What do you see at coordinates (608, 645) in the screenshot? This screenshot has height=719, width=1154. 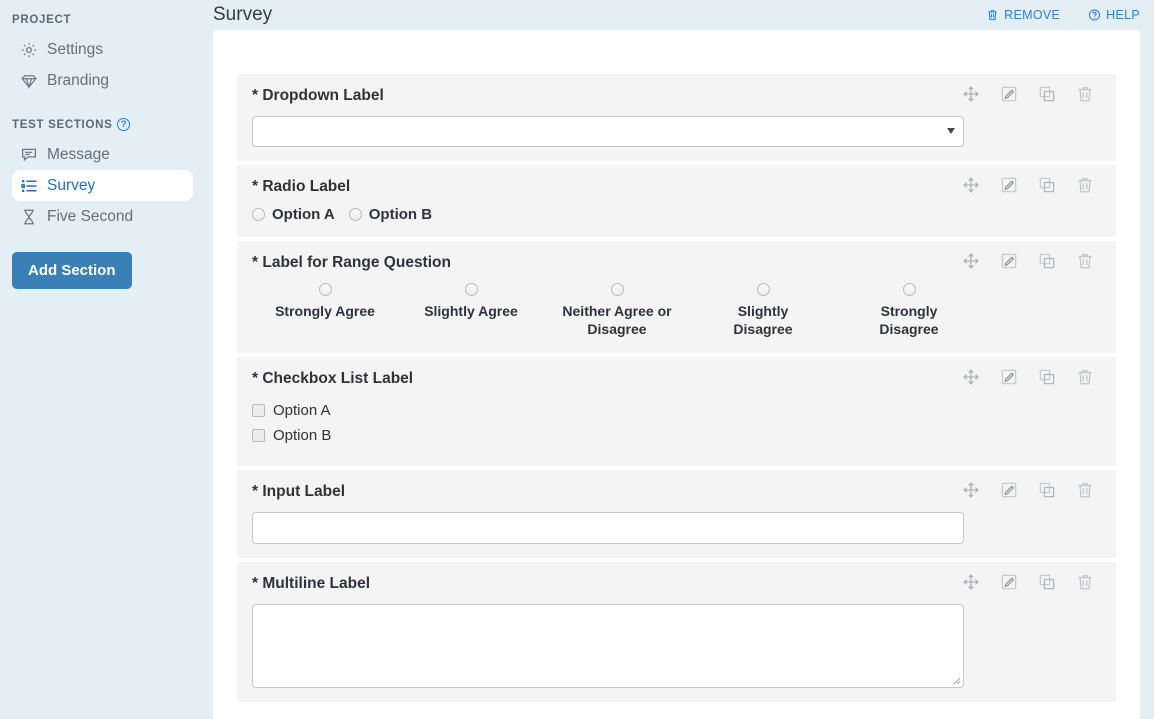 I see `multiline-textarea` at bounding box center [608, 645].